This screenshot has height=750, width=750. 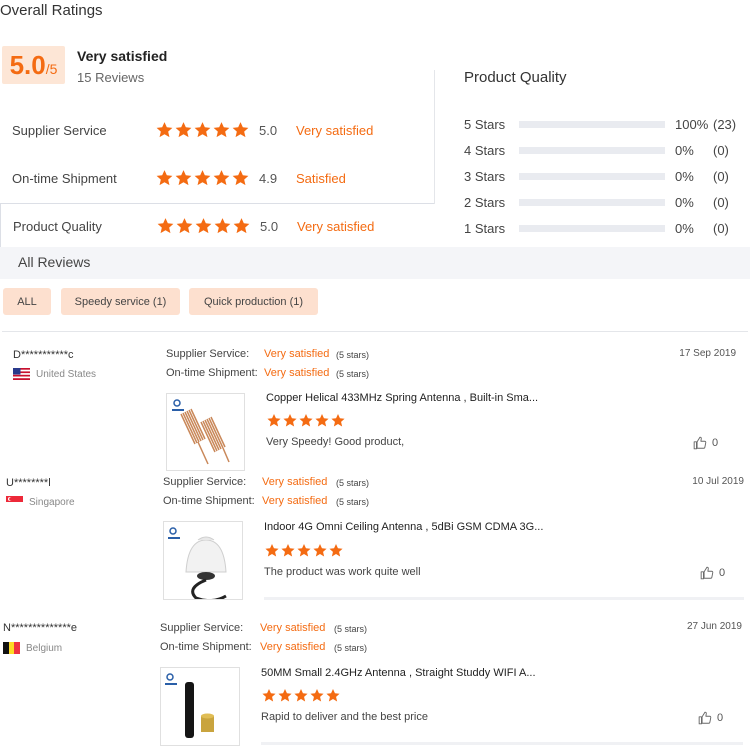 I want to click on pq-star-label: 5 Stars, so click(x=485, y=124).